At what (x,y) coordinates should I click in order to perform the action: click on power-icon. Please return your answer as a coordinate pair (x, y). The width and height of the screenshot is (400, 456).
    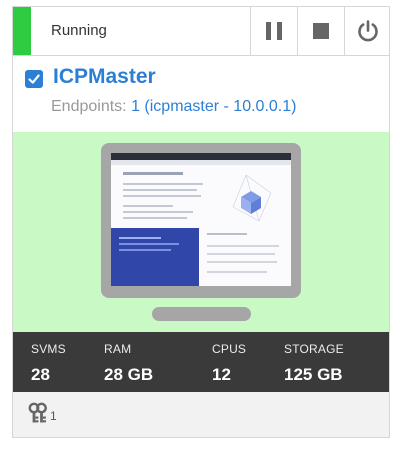
    Looking at the image, I should click on (367, 31).